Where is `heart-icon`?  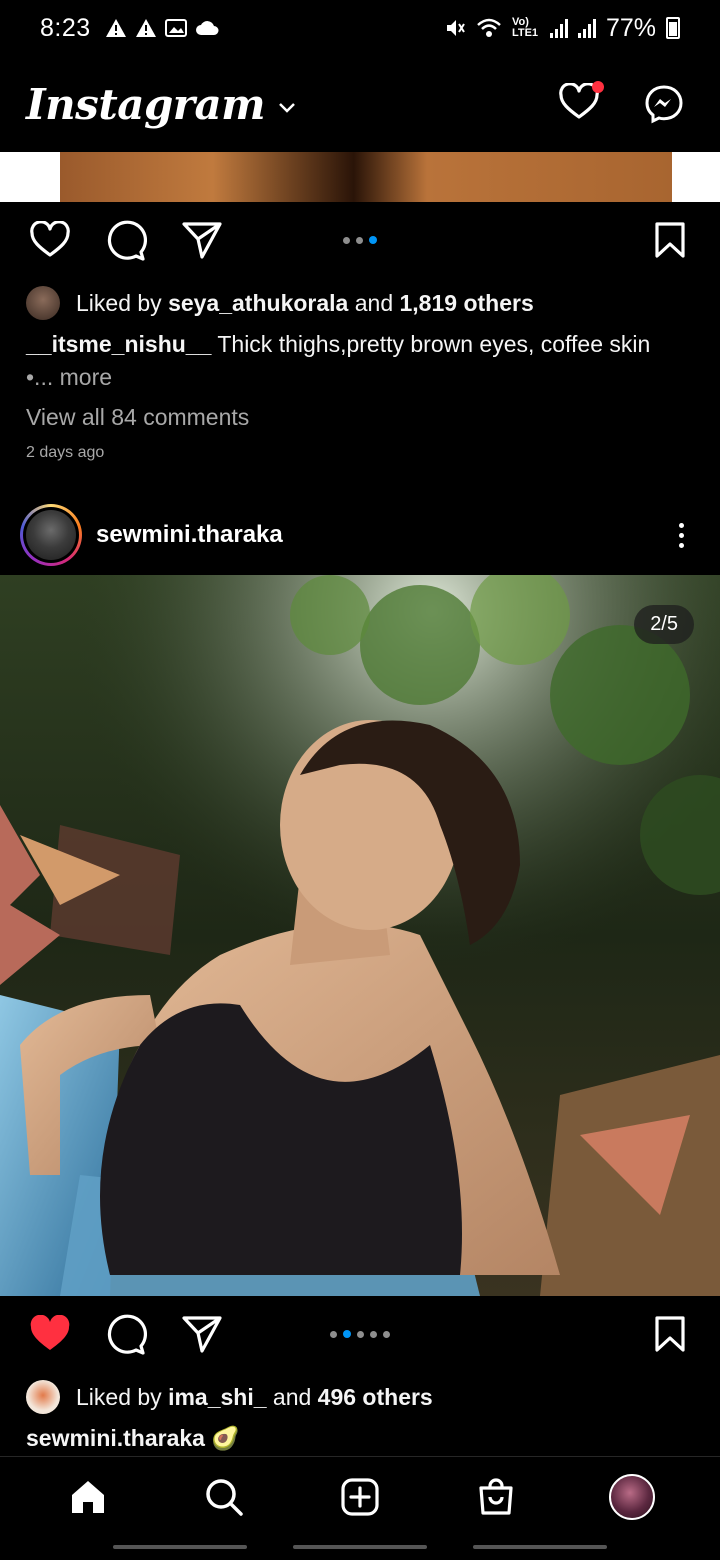
heart-icon is located at coordinates (50, 239).